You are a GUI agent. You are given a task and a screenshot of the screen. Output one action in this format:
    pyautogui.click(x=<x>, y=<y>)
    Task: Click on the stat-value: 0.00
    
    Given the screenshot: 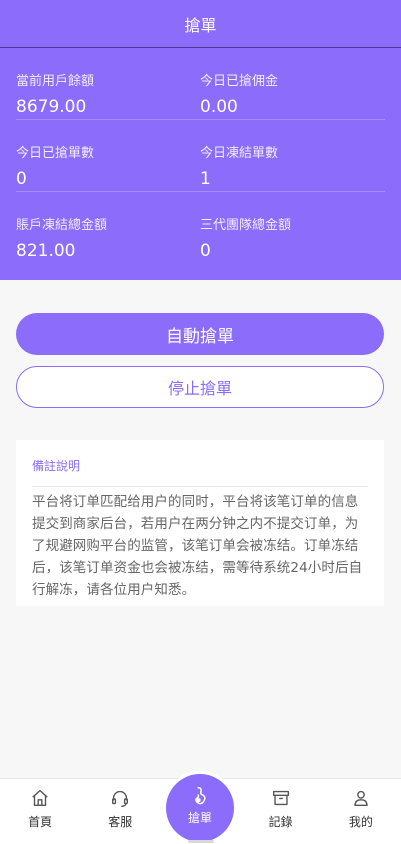 What is the action you would take?
    pyautogui.click(x=219, y=107)
    